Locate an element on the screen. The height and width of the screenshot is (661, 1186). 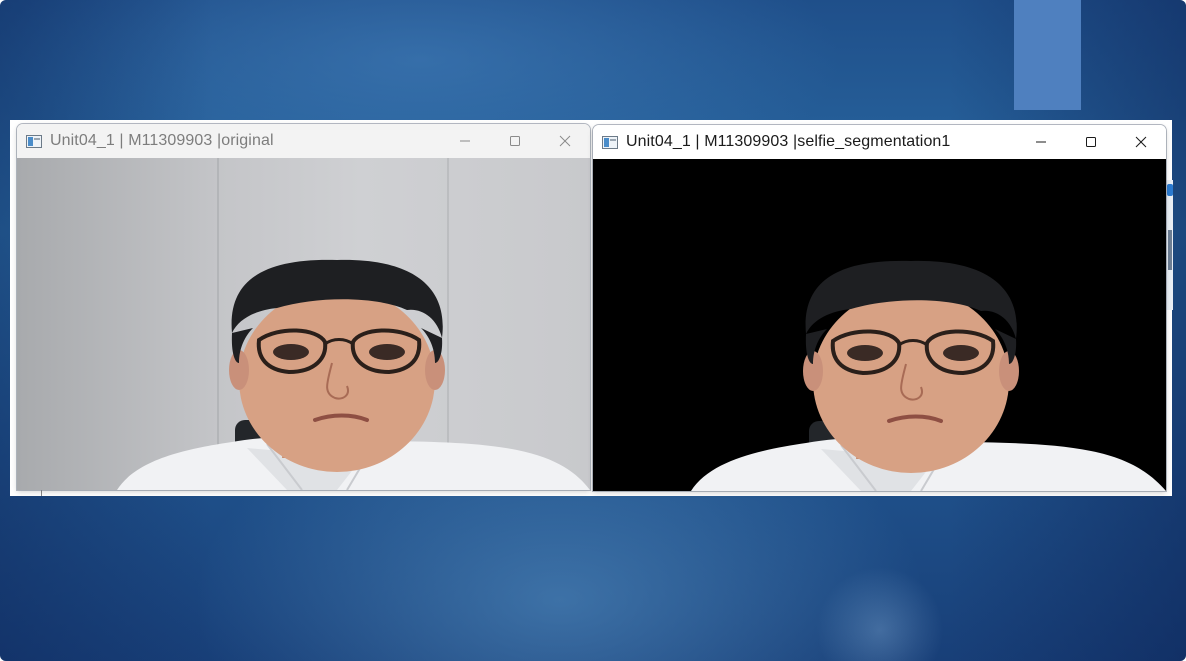
window-controls-original is located at coordinates (515, 141).